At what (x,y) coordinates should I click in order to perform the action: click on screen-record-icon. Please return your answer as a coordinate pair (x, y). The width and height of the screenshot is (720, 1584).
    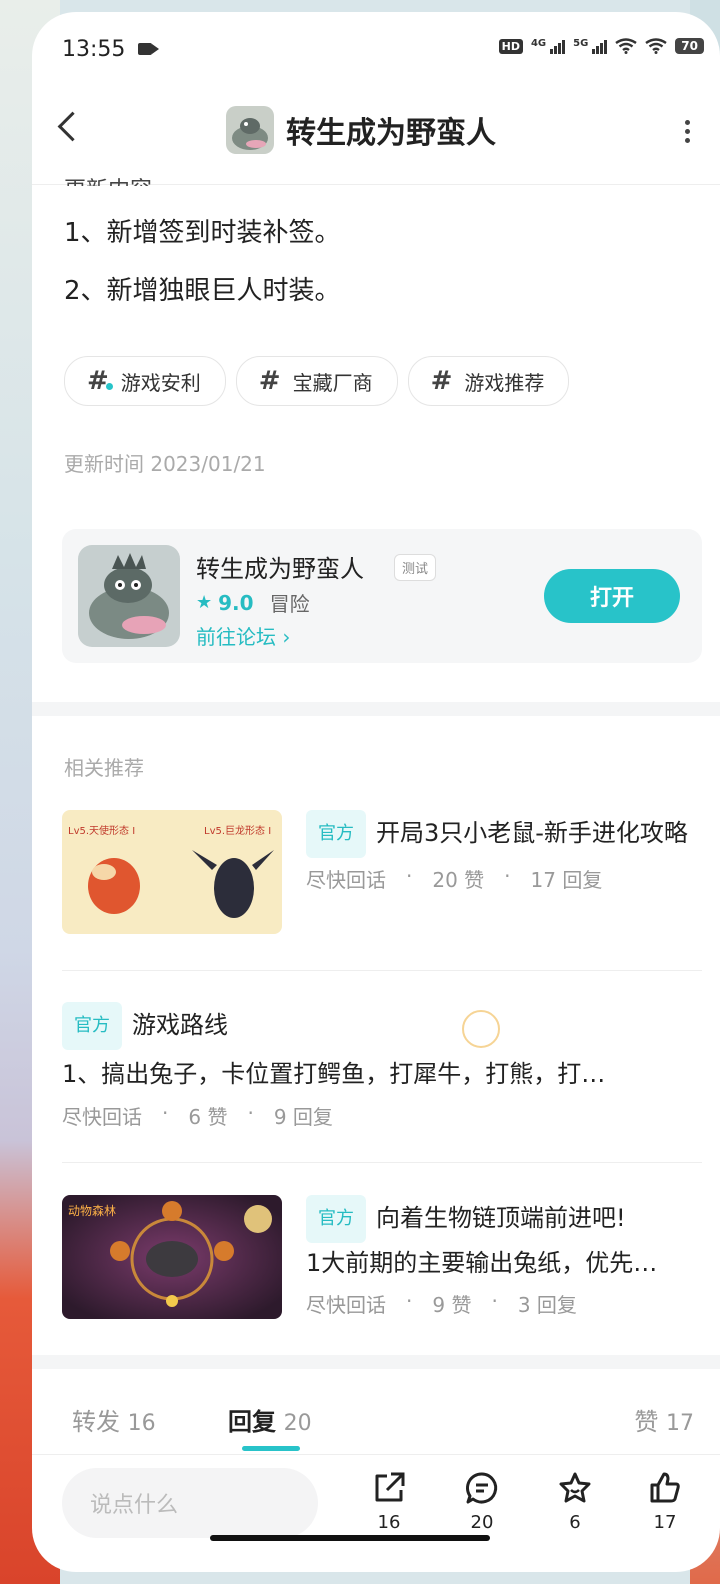
    Looking at the image, I should click on (148, 49).